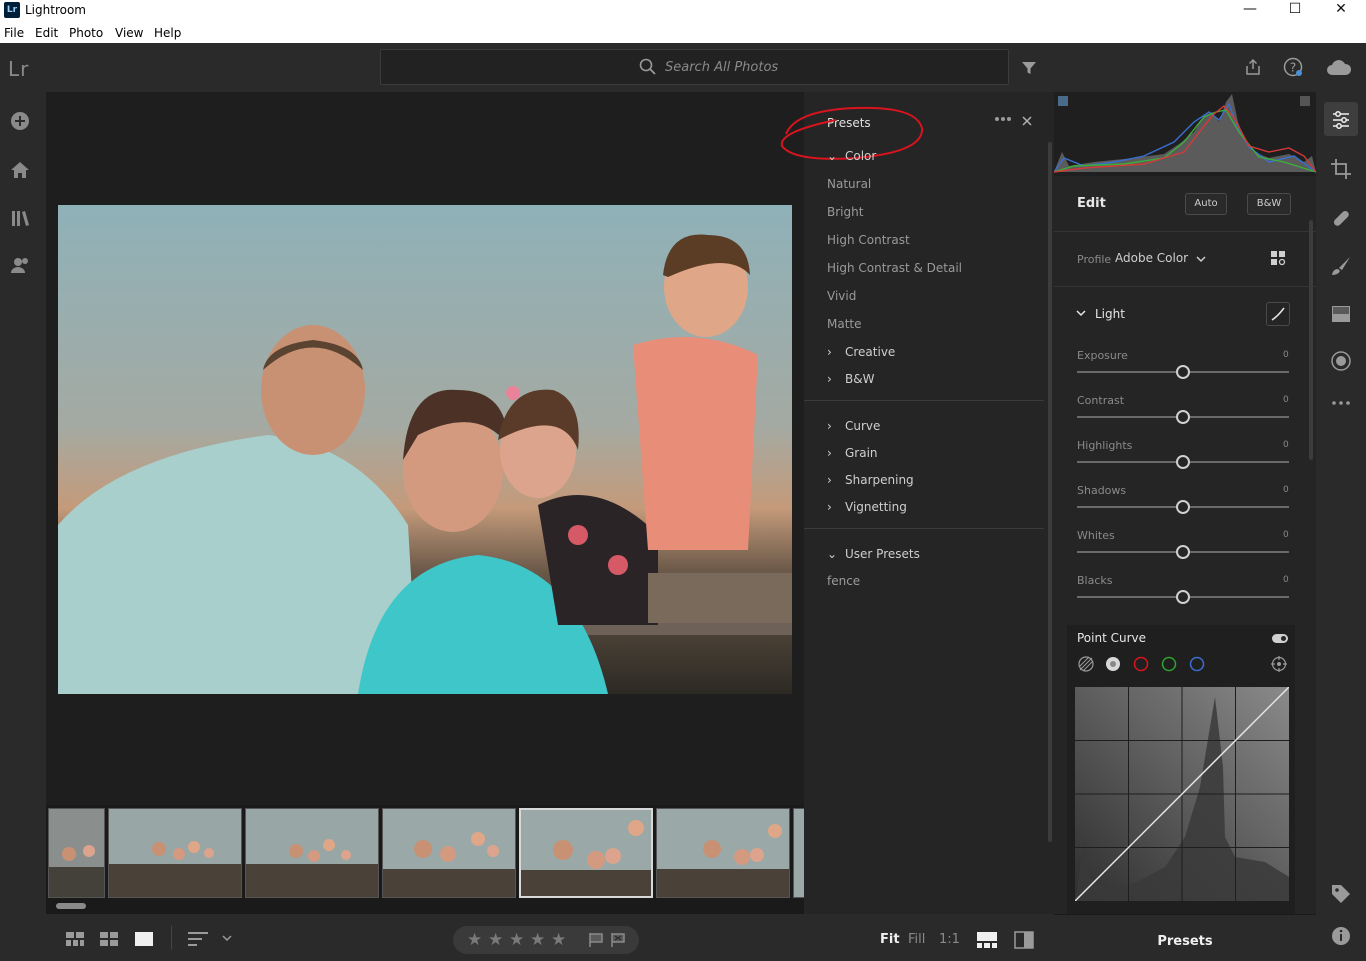 The image size is (1366, 961). I want to click on edit-sliders-icon, so click(1341, 120).